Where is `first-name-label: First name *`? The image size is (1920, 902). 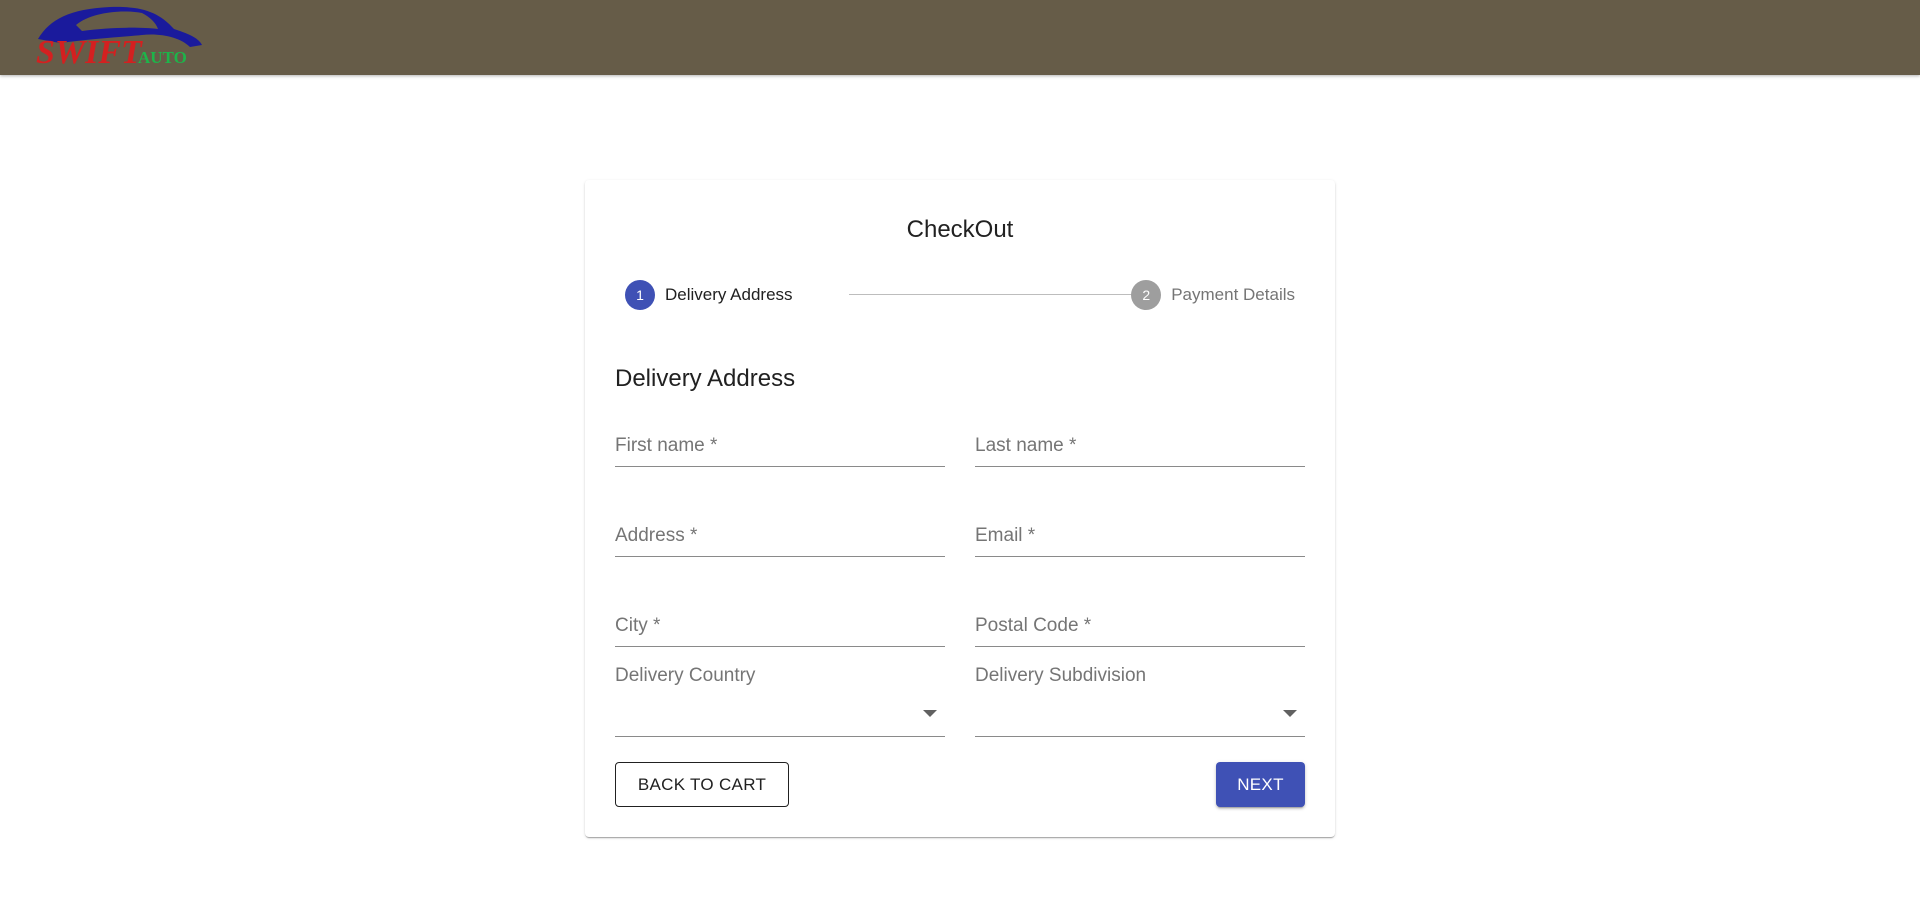 first-name-label: First name * is located at coordinates (666, 445).